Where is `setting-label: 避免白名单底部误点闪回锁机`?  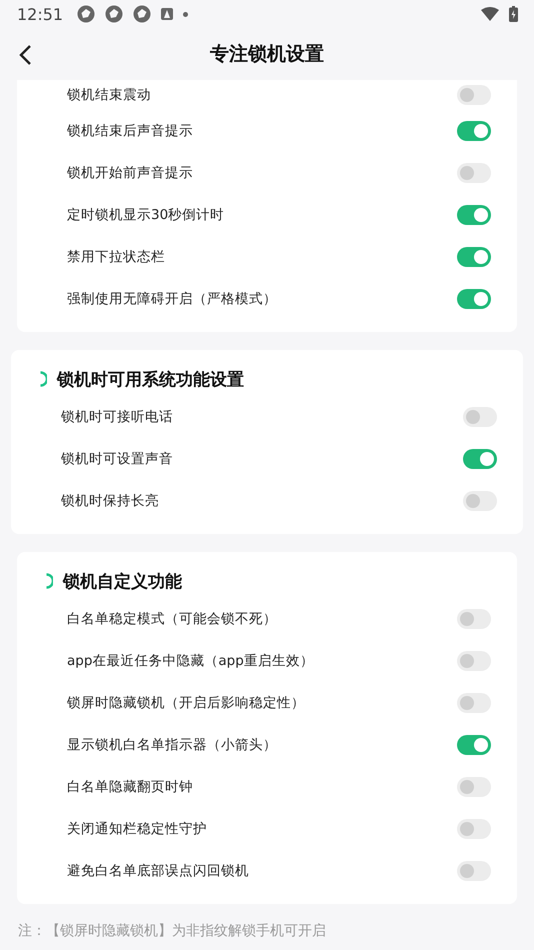
setting-label: 避免白名单底部误点闪回锁机 is located at coordinates (158, 871).